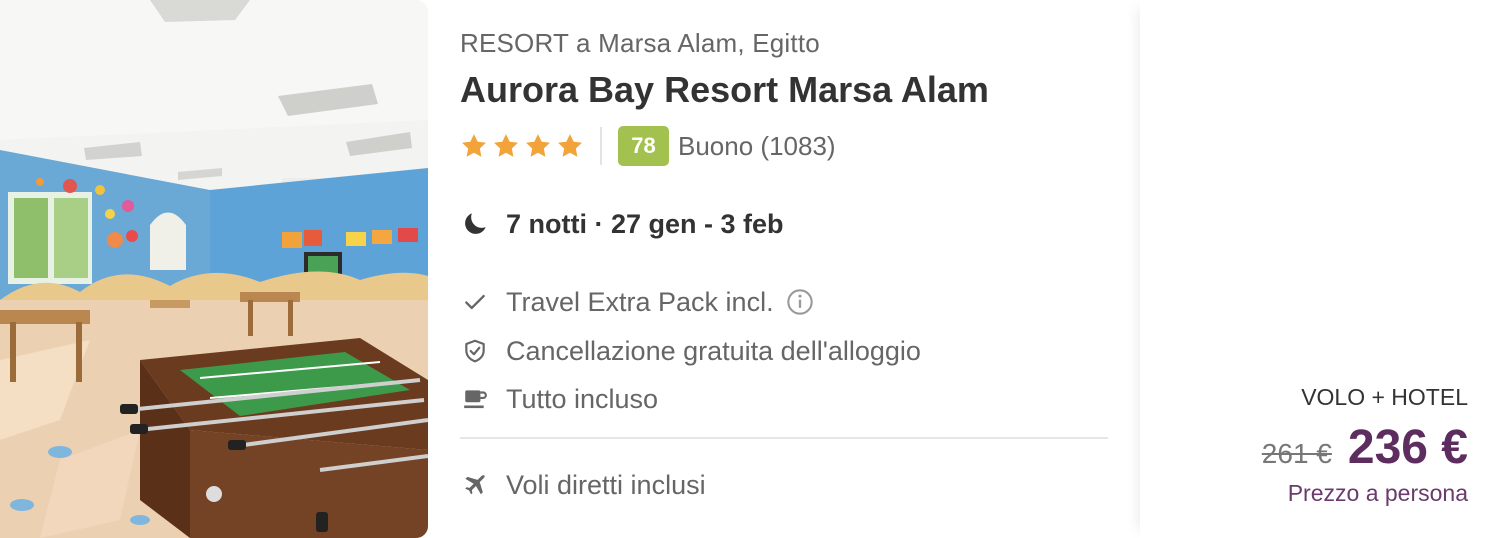 The height and width of the screenshot is (538, 1490). Describe the element at coordinates (601, 146) in the screenshot. I see `rating-divider` at that location.